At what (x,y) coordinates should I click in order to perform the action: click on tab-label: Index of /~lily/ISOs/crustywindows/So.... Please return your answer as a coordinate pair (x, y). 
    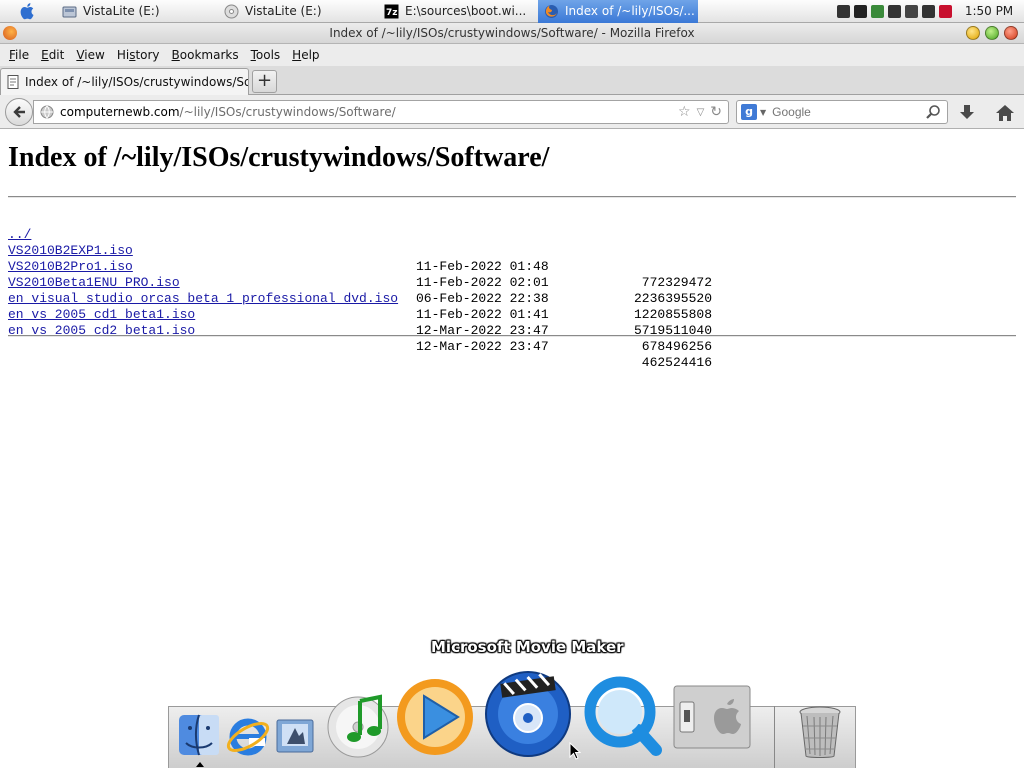
    Looking at the image, I should click on (136, 82).